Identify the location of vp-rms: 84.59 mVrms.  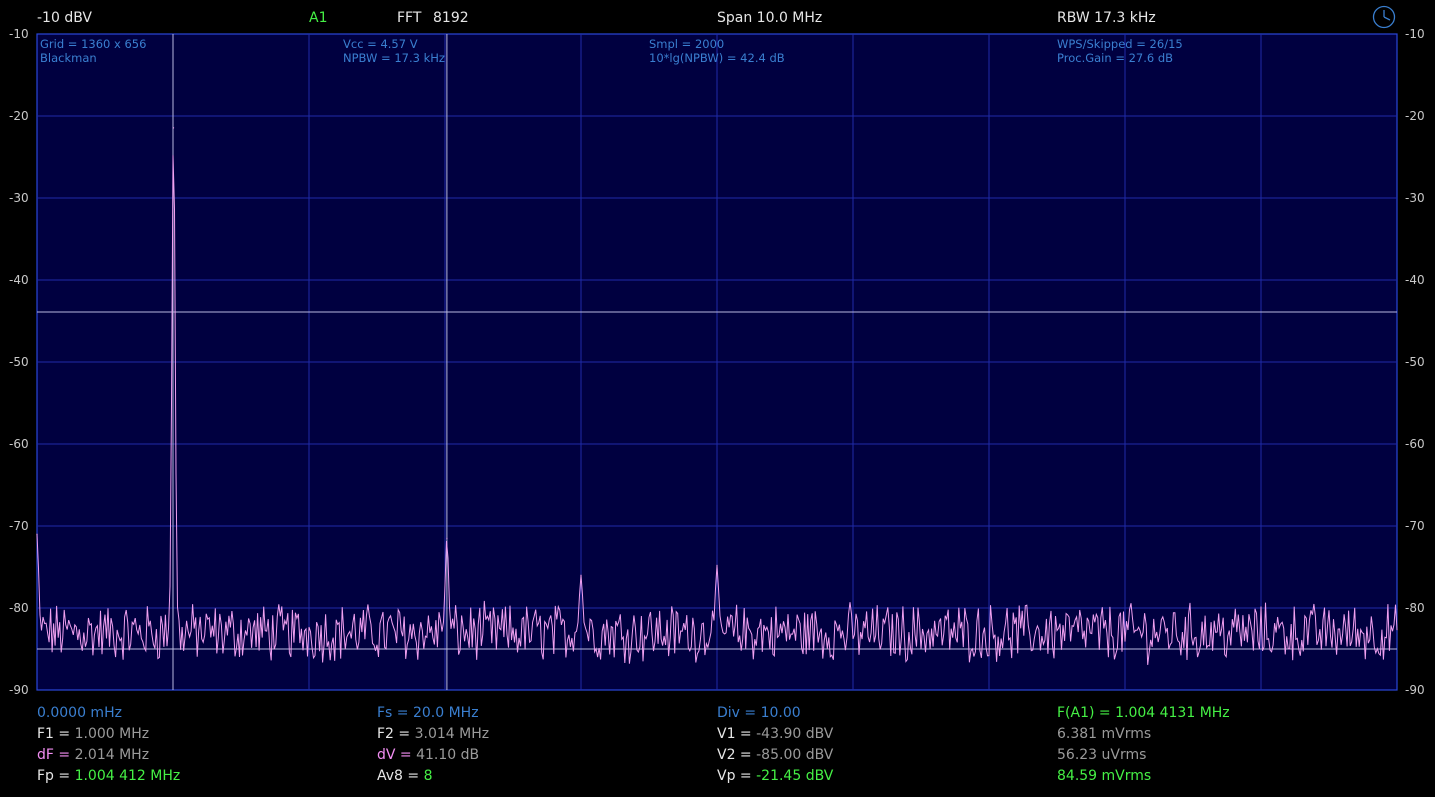
(1104, 776).